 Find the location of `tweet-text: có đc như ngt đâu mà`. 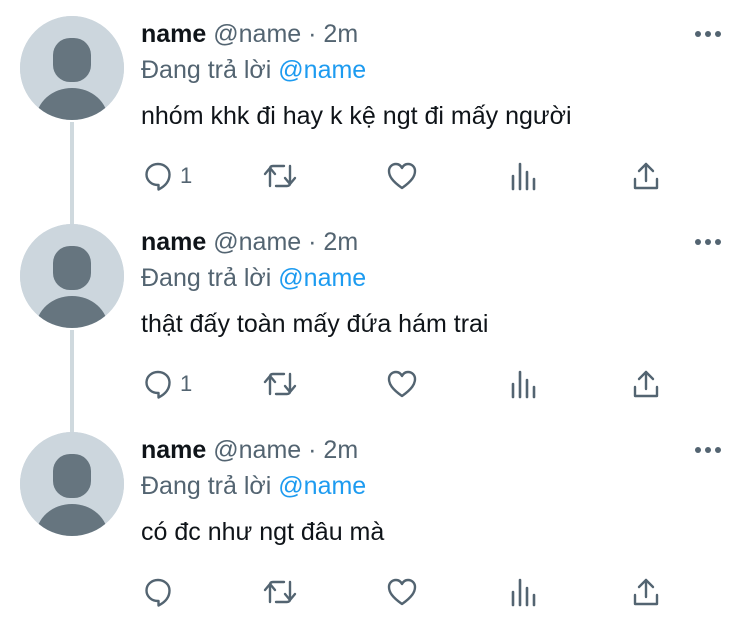

tweet-text: có đc như ngt đâu mà is located at coordinates (263, 532).